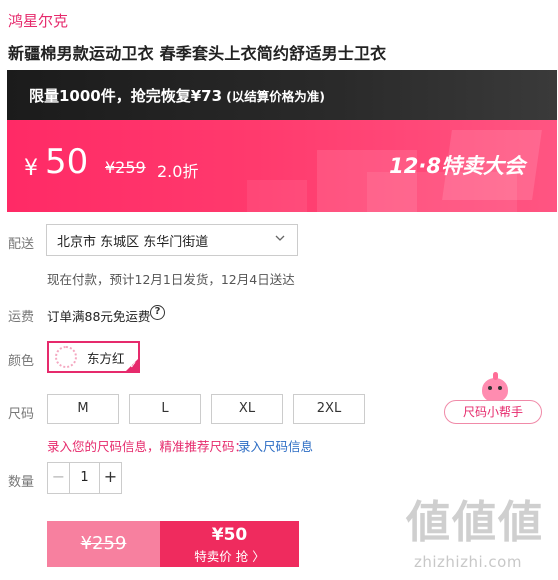 This screenshot has height=580, width=558. I want to click on watermark-site: zhizhizhi.com, so click(468, 562).